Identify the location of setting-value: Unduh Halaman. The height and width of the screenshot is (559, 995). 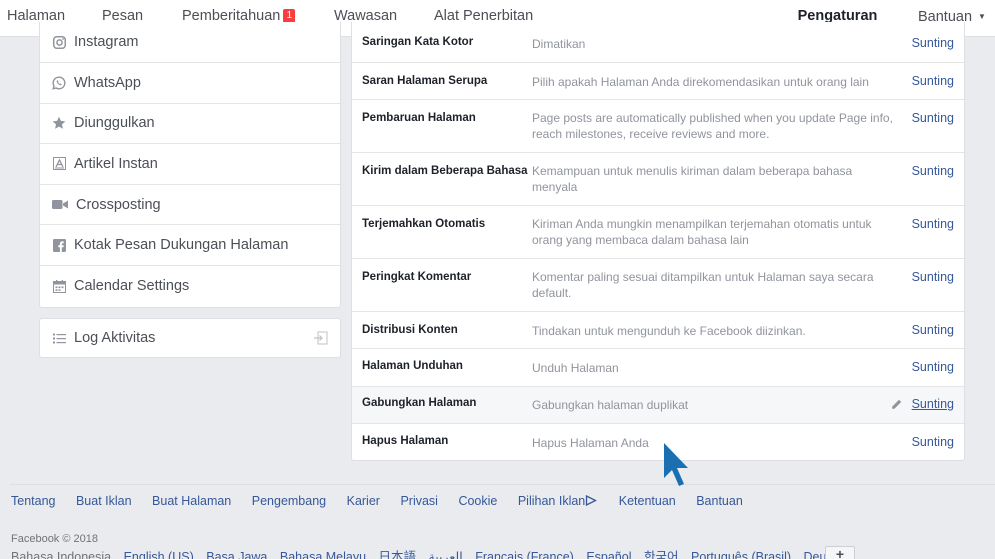
(575, 368).